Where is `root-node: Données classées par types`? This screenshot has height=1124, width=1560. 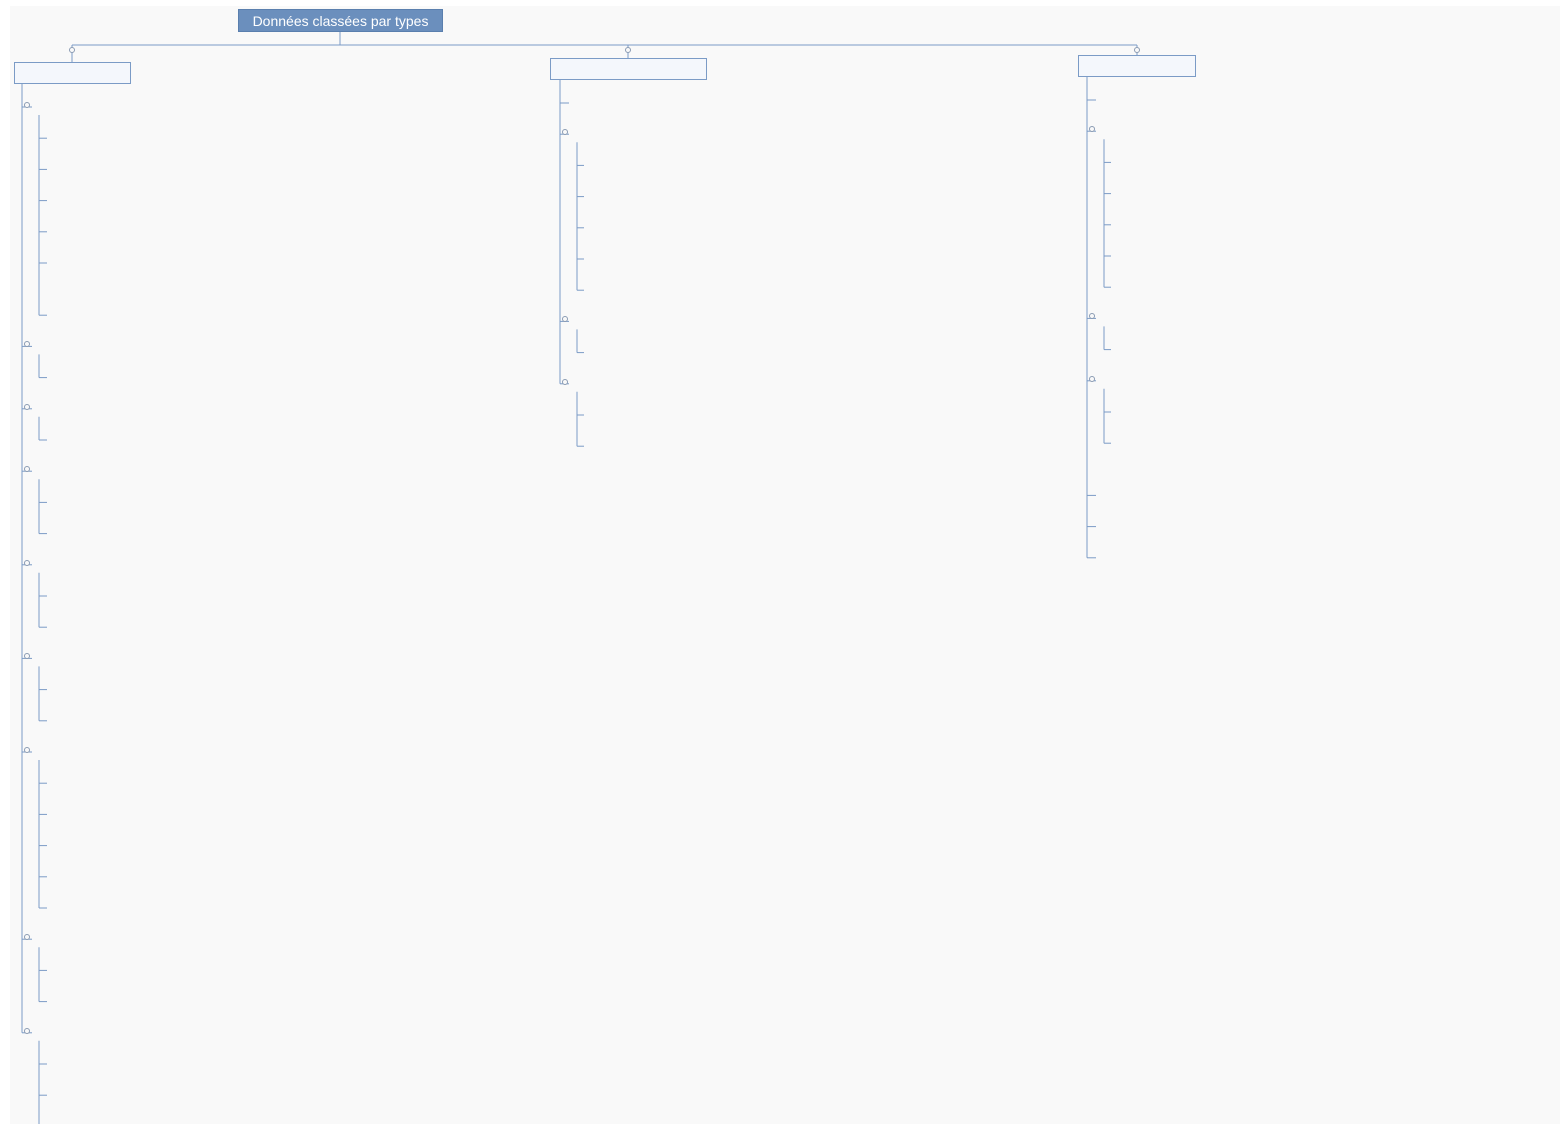 root-node: Données classées par types is located at coordinates (340, 20).